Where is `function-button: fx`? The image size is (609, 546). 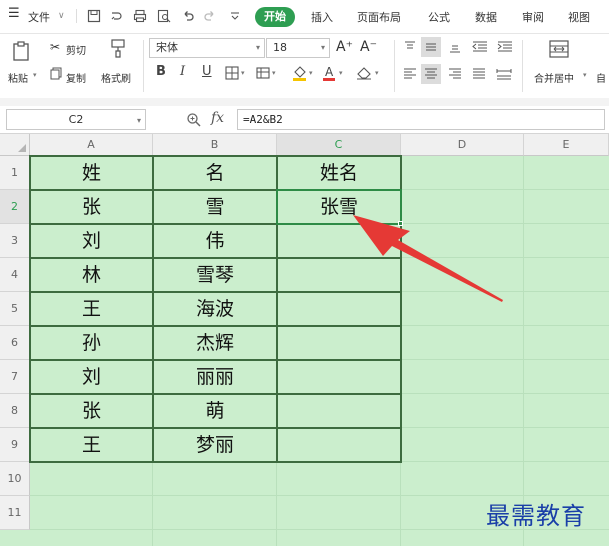 function-button: fx is located at coordinates (217, 118).